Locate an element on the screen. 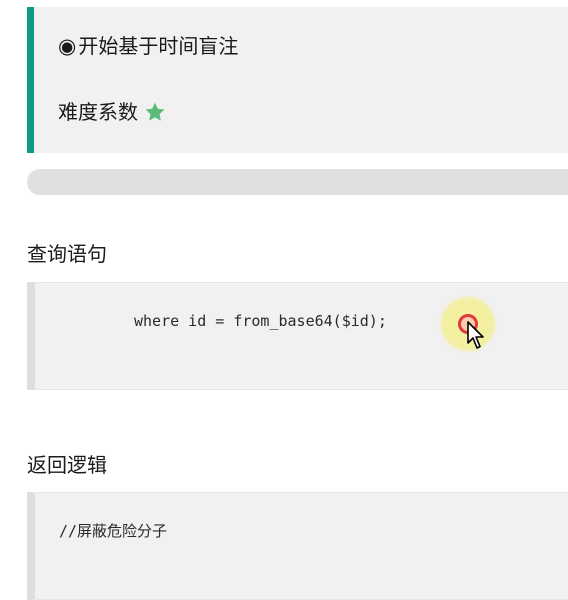  mouse-pointer-icon is located at coordinates (475, 335).